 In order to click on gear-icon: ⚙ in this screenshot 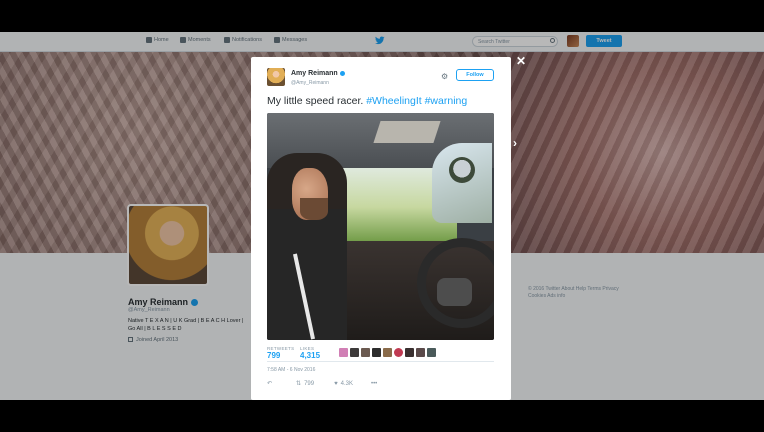, I will do `click(444, 76)`.